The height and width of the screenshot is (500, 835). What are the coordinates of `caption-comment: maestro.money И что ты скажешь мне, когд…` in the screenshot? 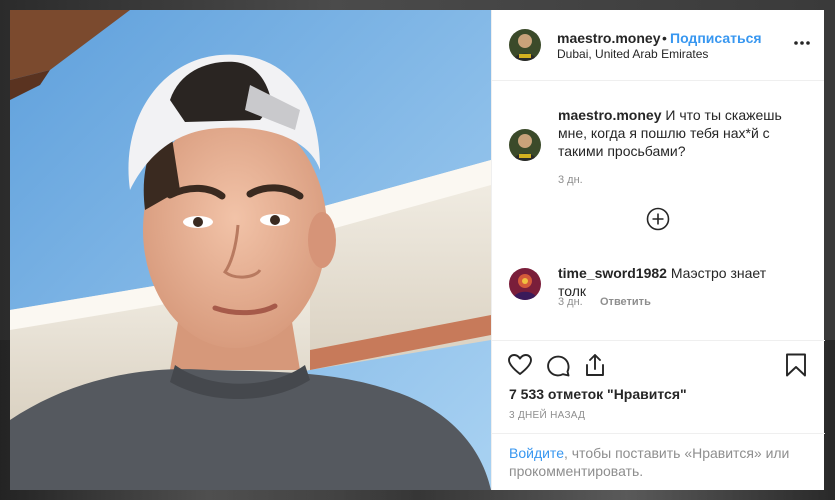 It's located at (678, 133).